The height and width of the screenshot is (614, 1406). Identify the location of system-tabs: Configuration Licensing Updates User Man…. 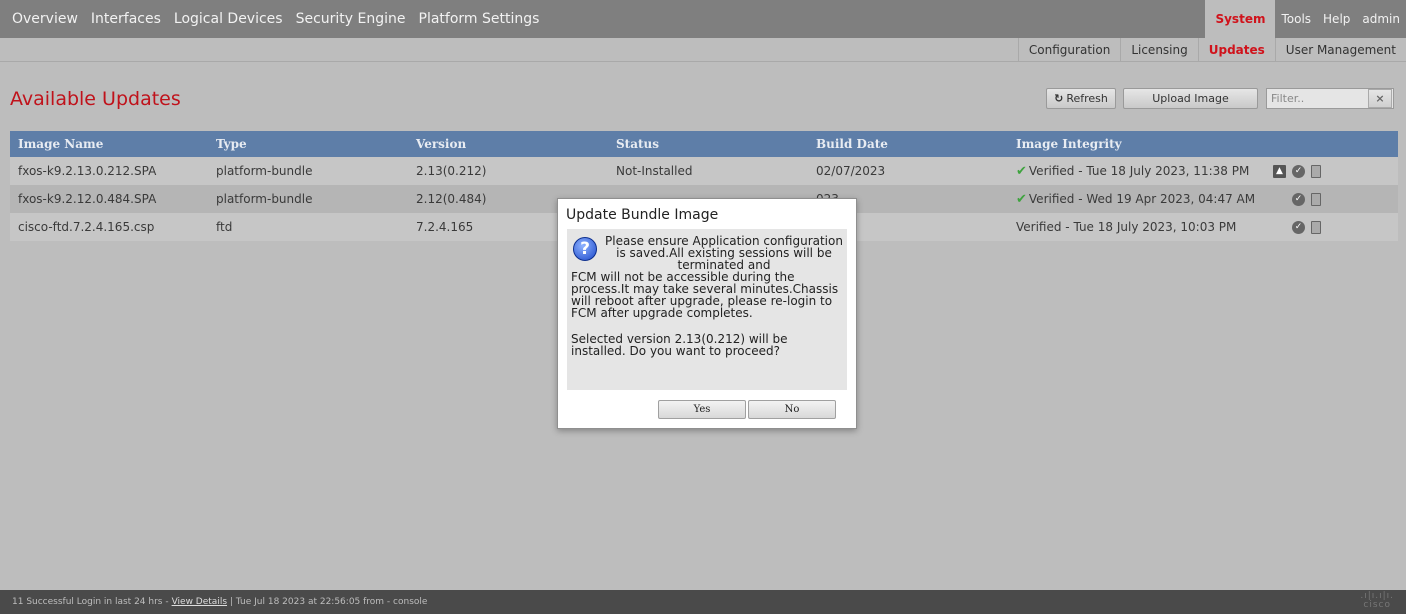
(1211, 50).